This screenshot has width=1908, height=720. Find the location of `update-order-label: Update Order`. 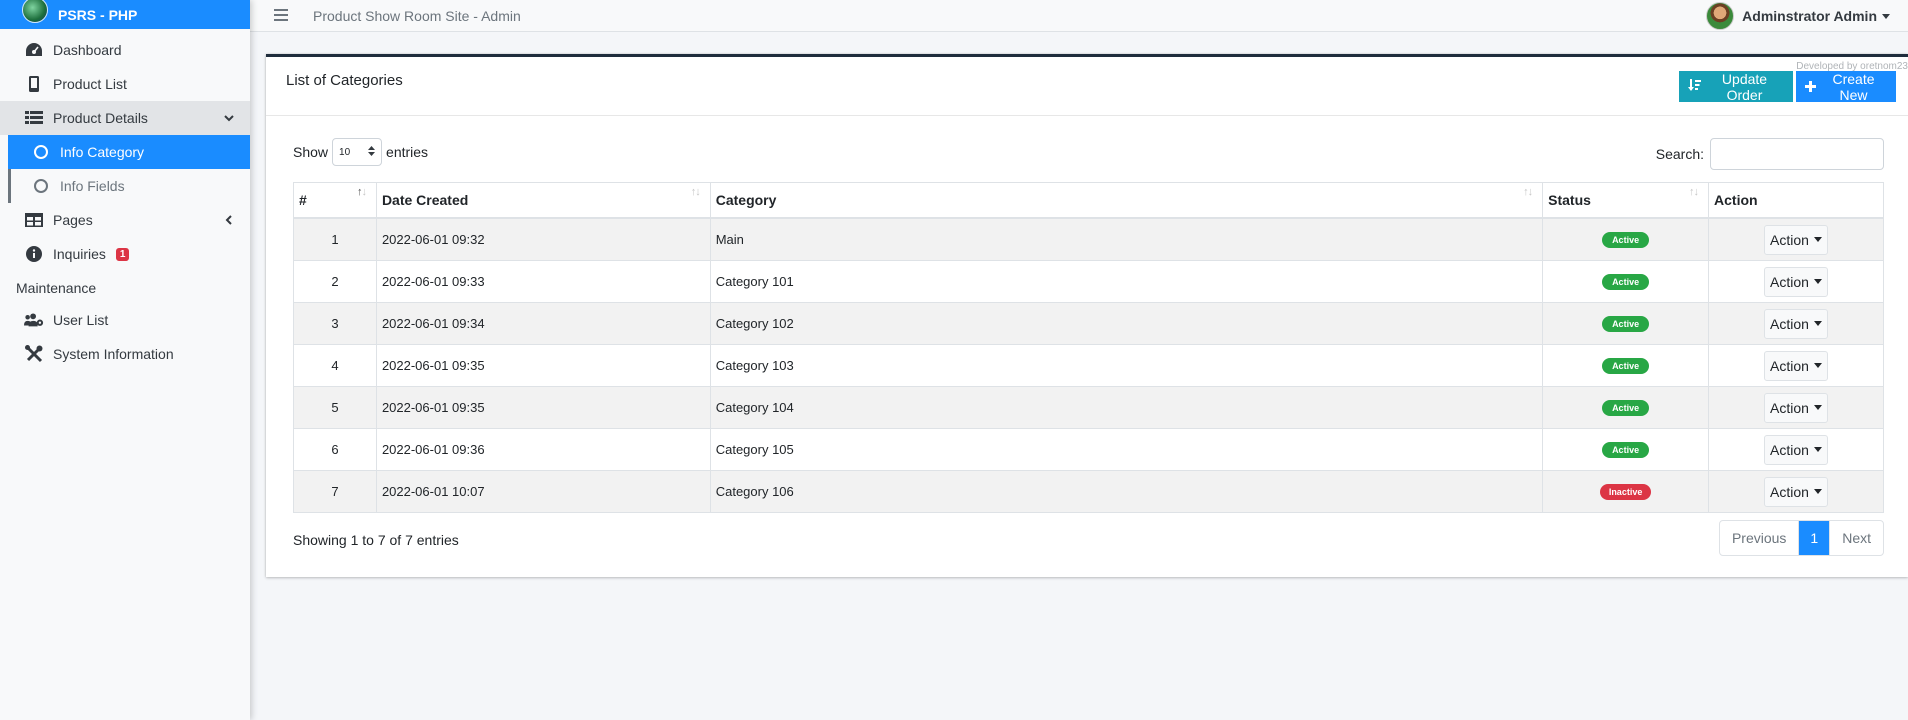

update-order-label: Update Order is located at coordinates (1744, 86).